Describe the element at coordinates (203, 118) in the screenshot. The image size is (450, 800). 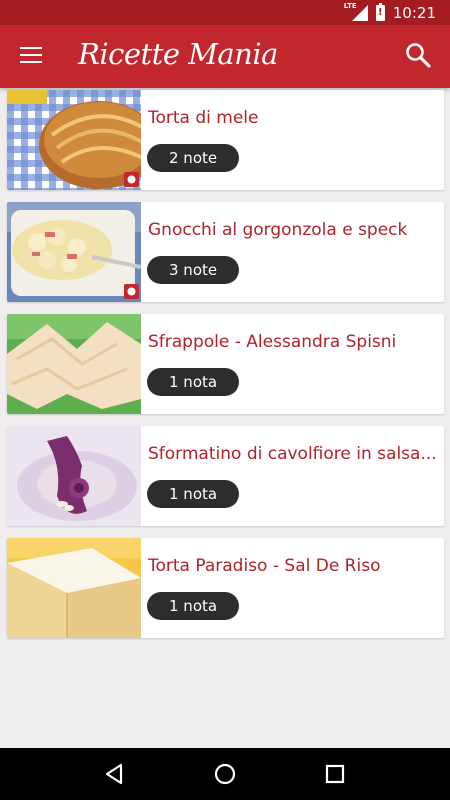
I see `recipe-title: Torta di mele` at that location.